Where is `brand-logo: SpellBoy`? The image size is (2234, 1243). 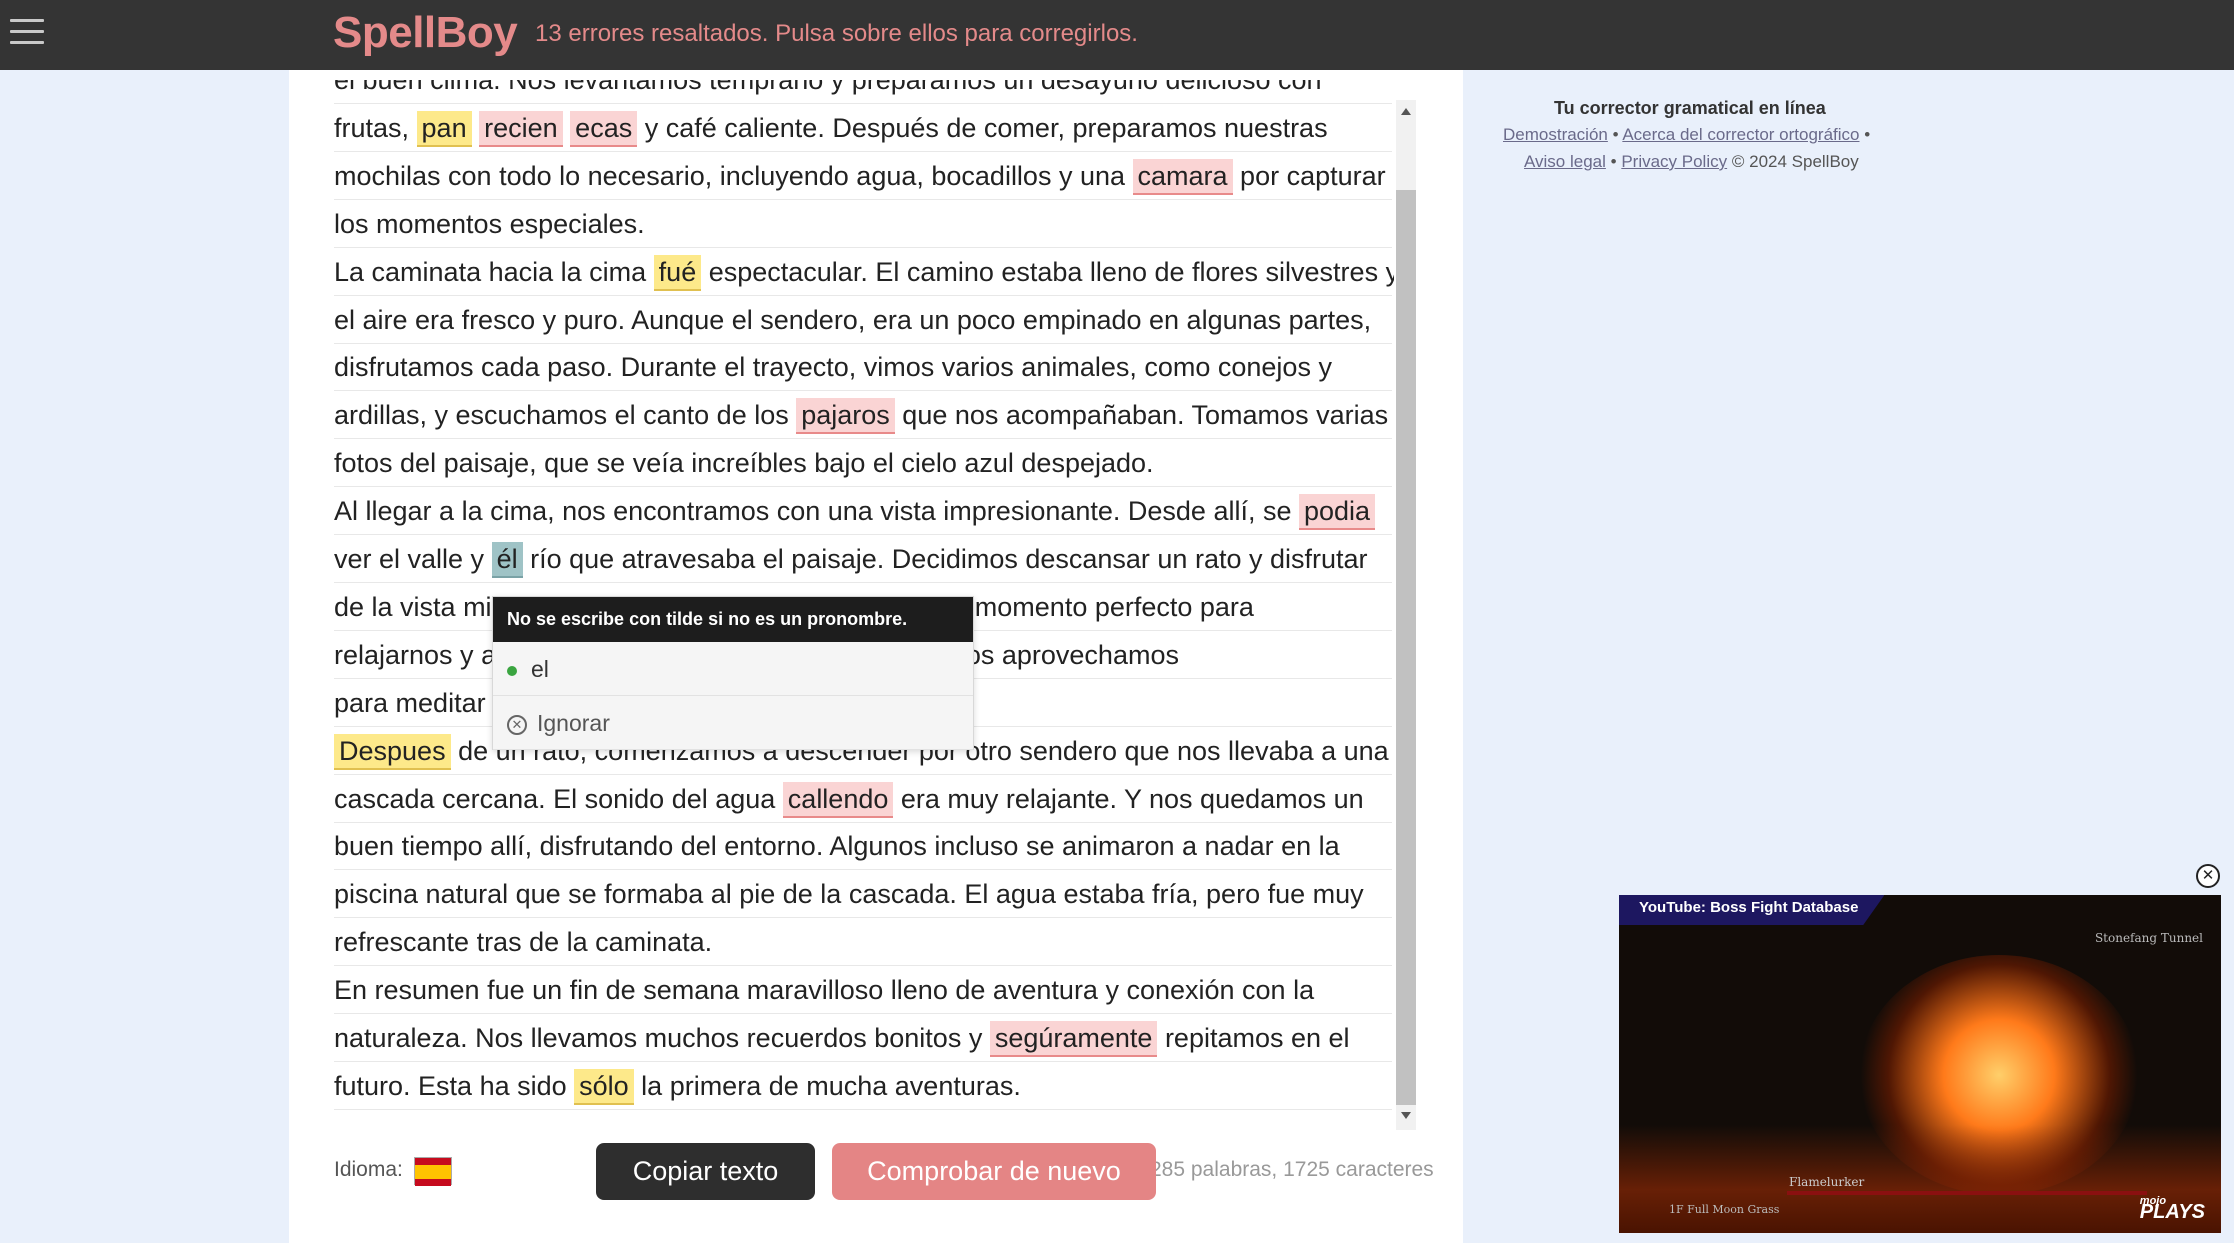 brand-logo: SpellBoy is located at coordinates (425, 33).